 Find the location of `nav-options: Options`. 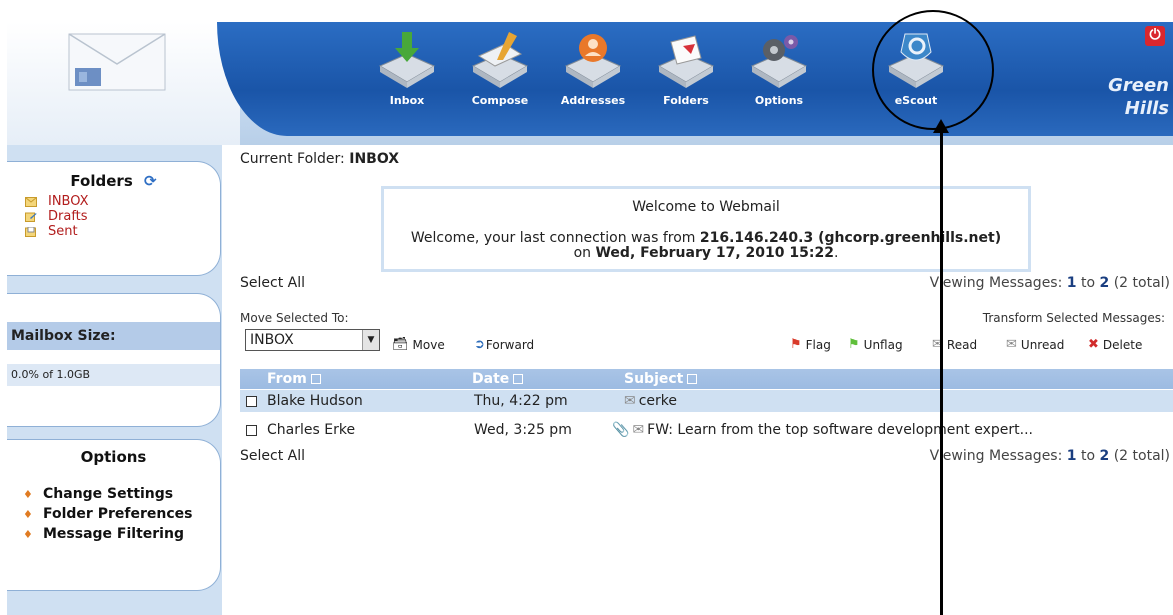

nav-options: Options is located at coordinates (779, 79).